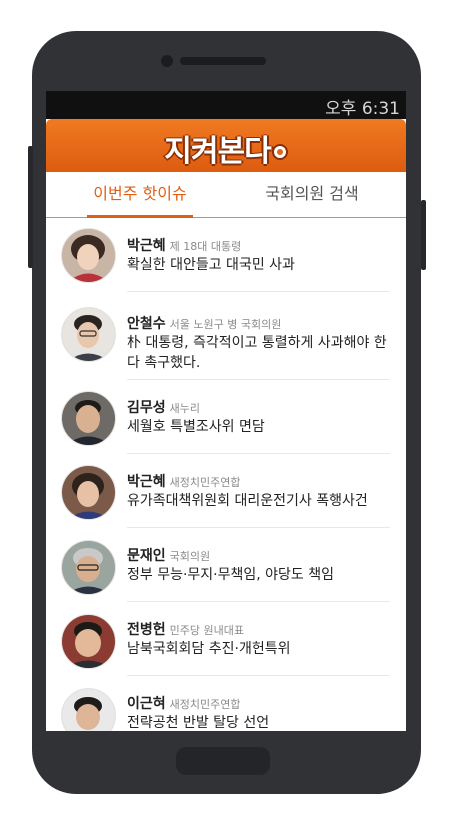 This screenshot has height=824, width=453. What do you see at coordinates (279, 152) in the screenshot?
I see `logo-eye-icon` at bounding box center [279, 152].